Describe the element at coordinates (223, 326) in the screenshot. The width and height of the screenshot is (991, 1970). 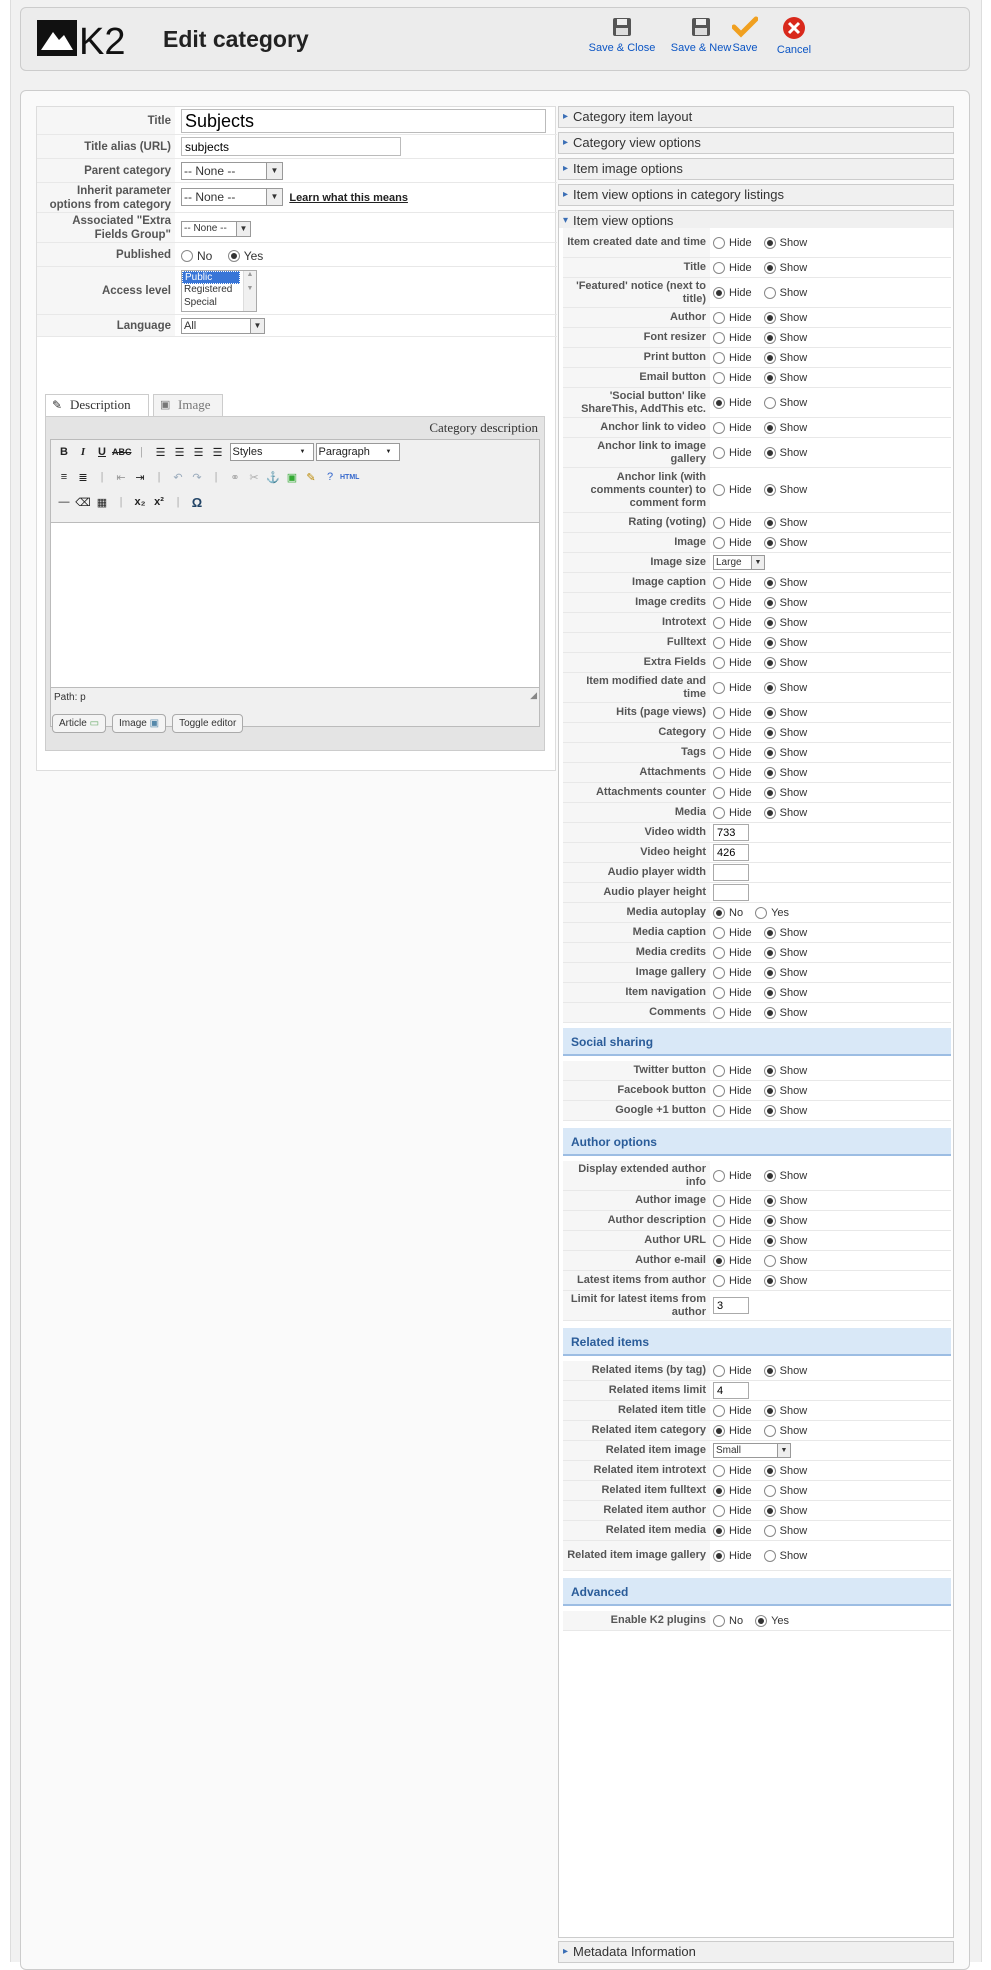
I see `language-select: All ▼` at that location.